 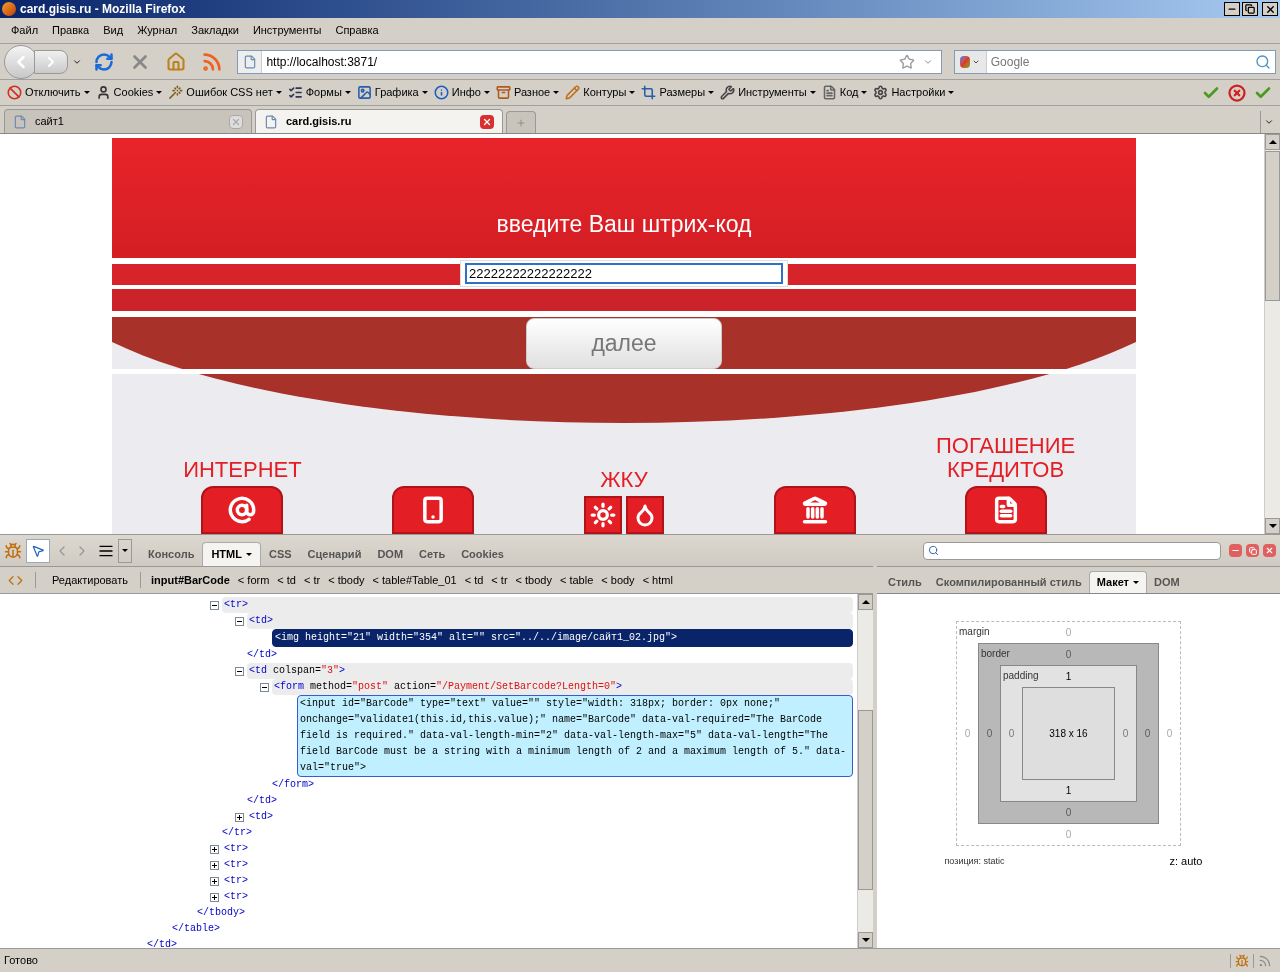 What do you see at coordinates (90, 580) in the screenshot?
I see `edit-button: Редактировать` at bounding box center [90, 580].